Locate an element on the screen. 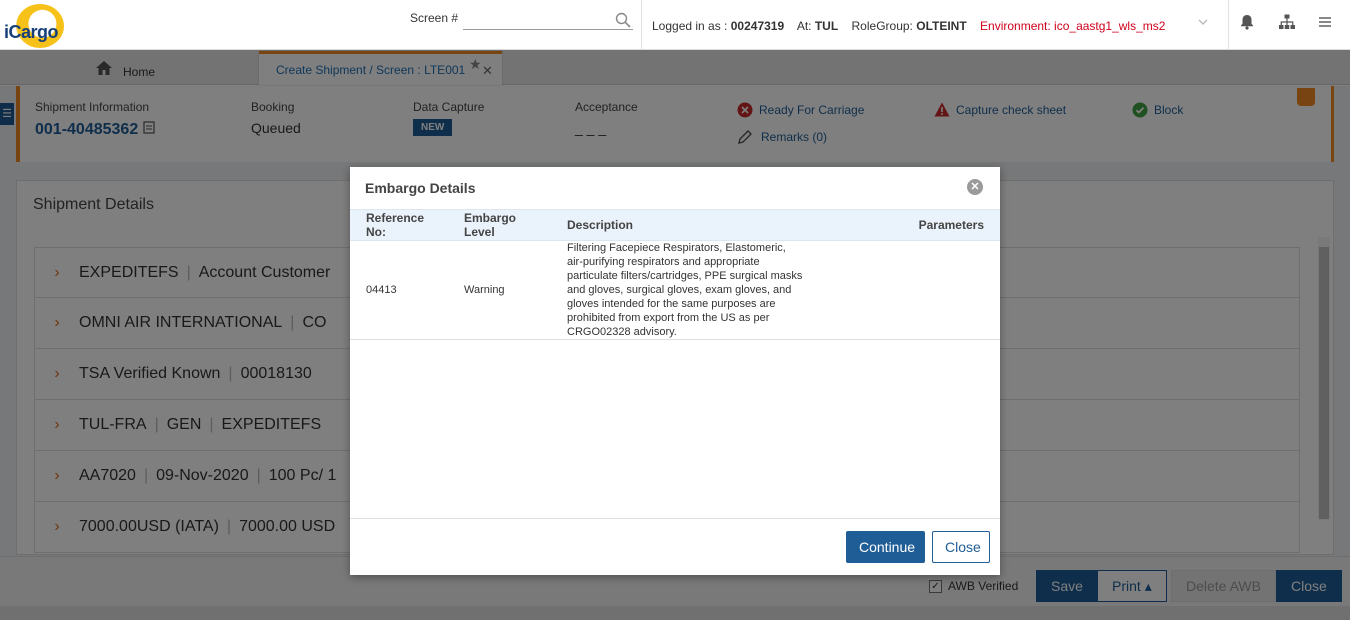 This screenshot has width=1350, height=620. chevron-down-icon is located at coordinates (1203, 22).